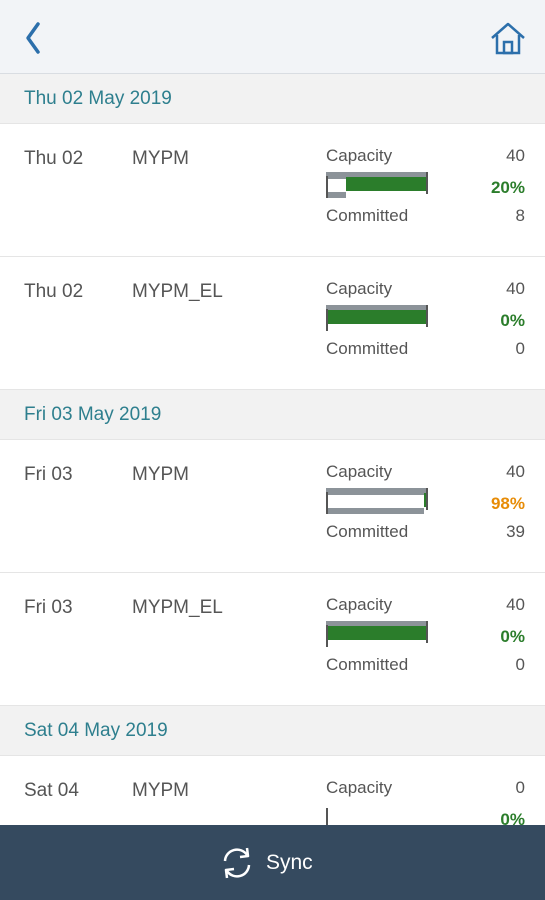  Describe the element at coordinates (272, 37) in the screenshot. I see `app-header` at that location.